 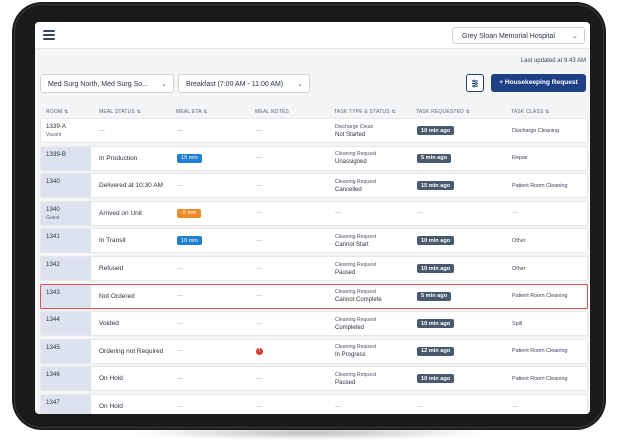 I want to click on column-task-type-status: TASK TYPE & STATUS ⇅, so click(x=365, y=112).